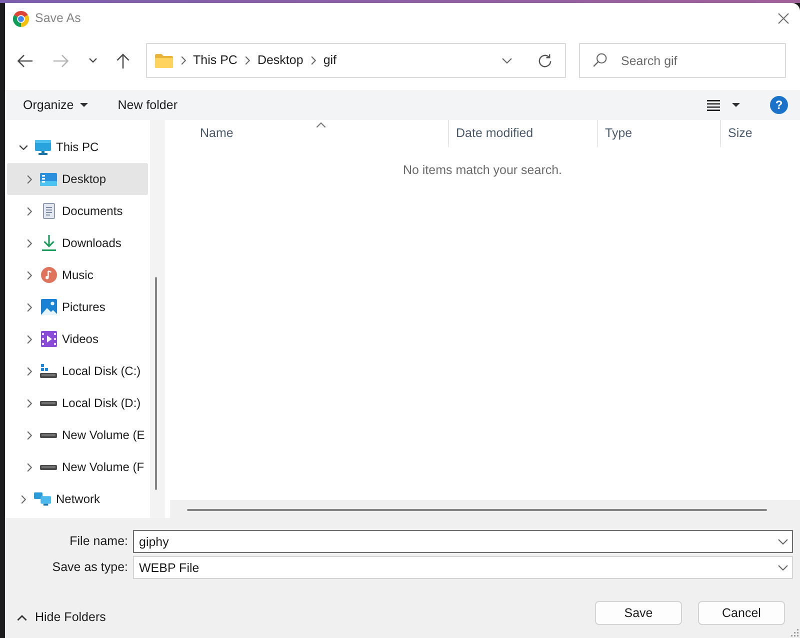 The width and height of the screenshot is (800, 638). Describe the element at coordinates (77, 435) in the screenshot. I see `tree-item: New Volume (E` at that location.